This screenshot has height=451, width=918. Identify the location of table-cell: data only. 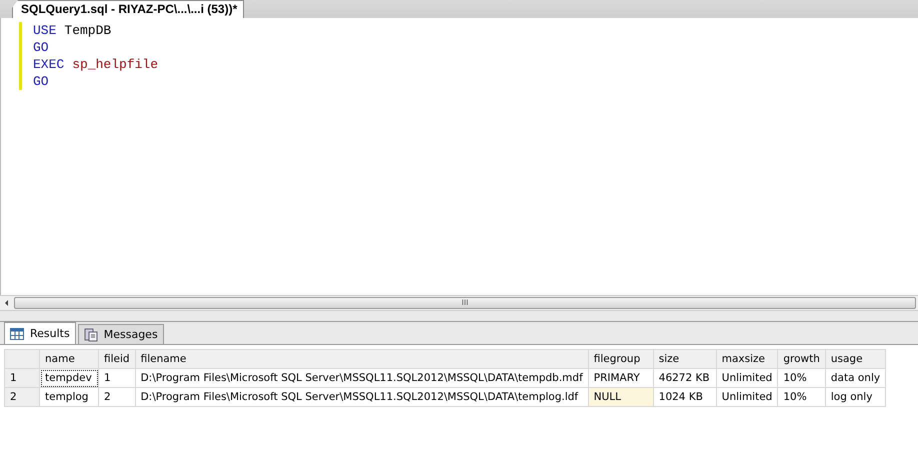
(855, 378).